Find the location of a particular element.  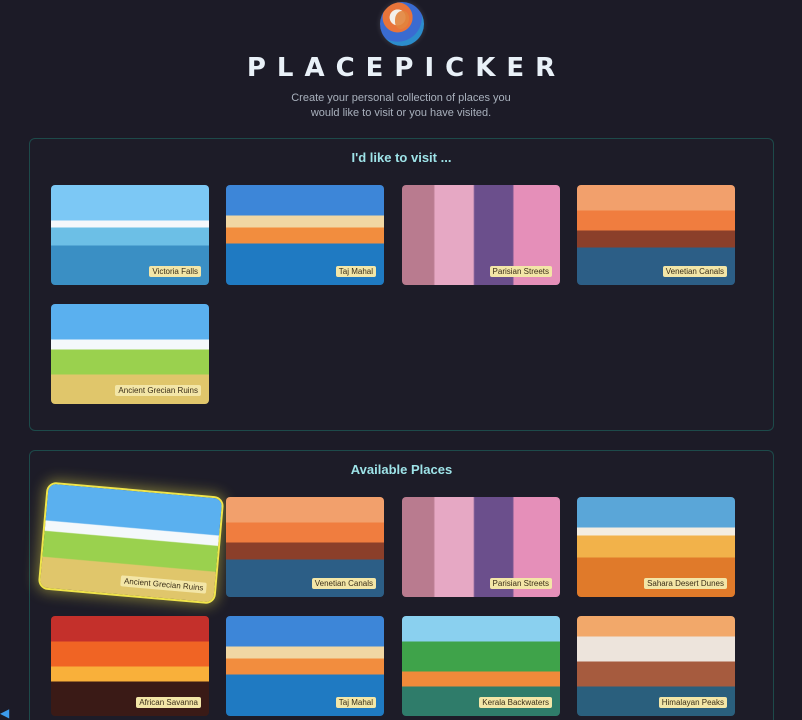

place-card-african-savanna: African Savanna is located at coordinates (130, 666).